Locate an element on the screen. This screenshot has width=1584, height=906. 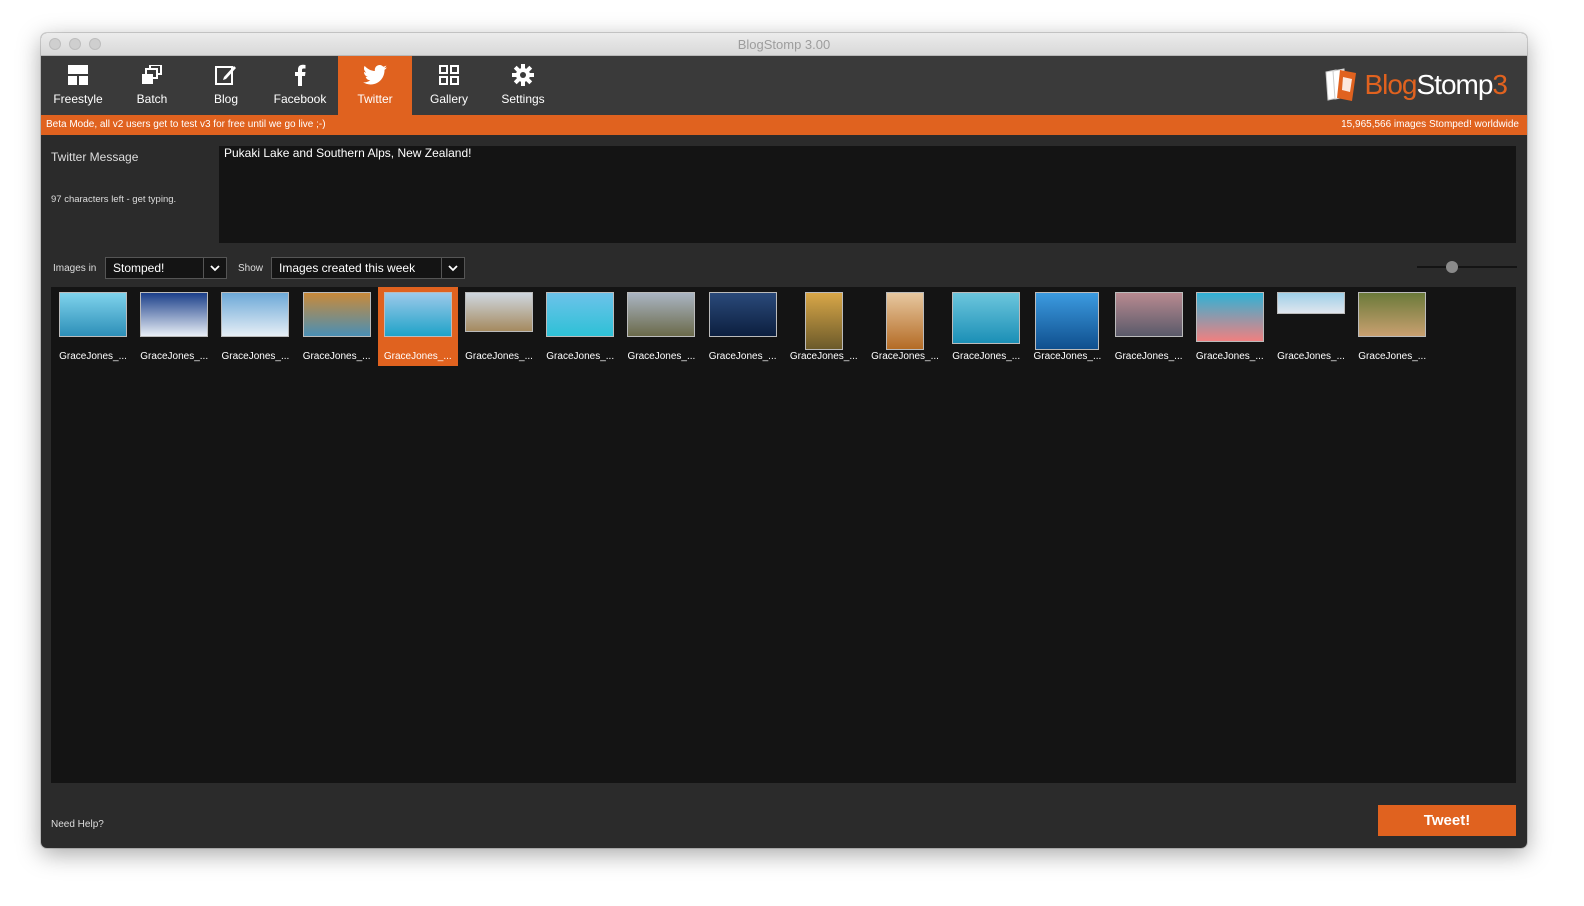
tab-blog: Blog is located at coordinates (226, 85).